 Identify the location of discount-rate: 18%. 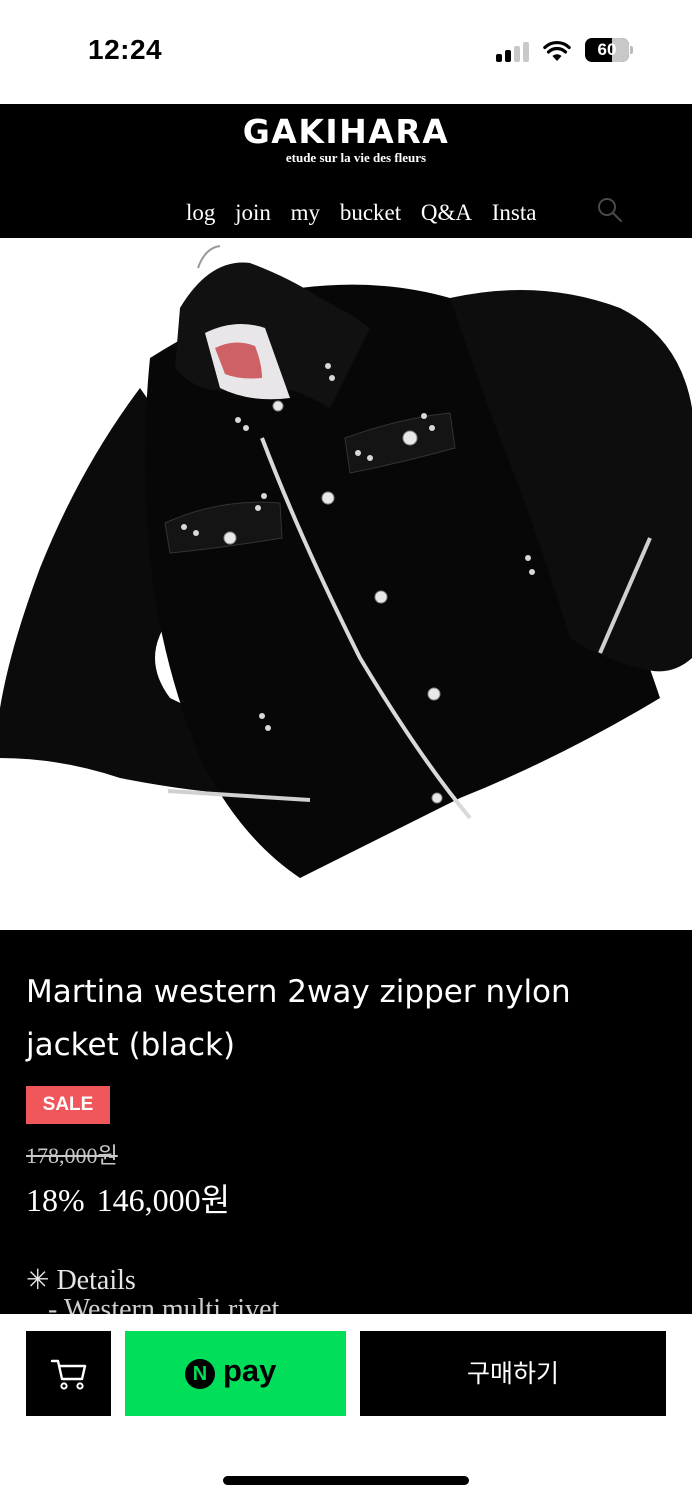
(55, 1200).